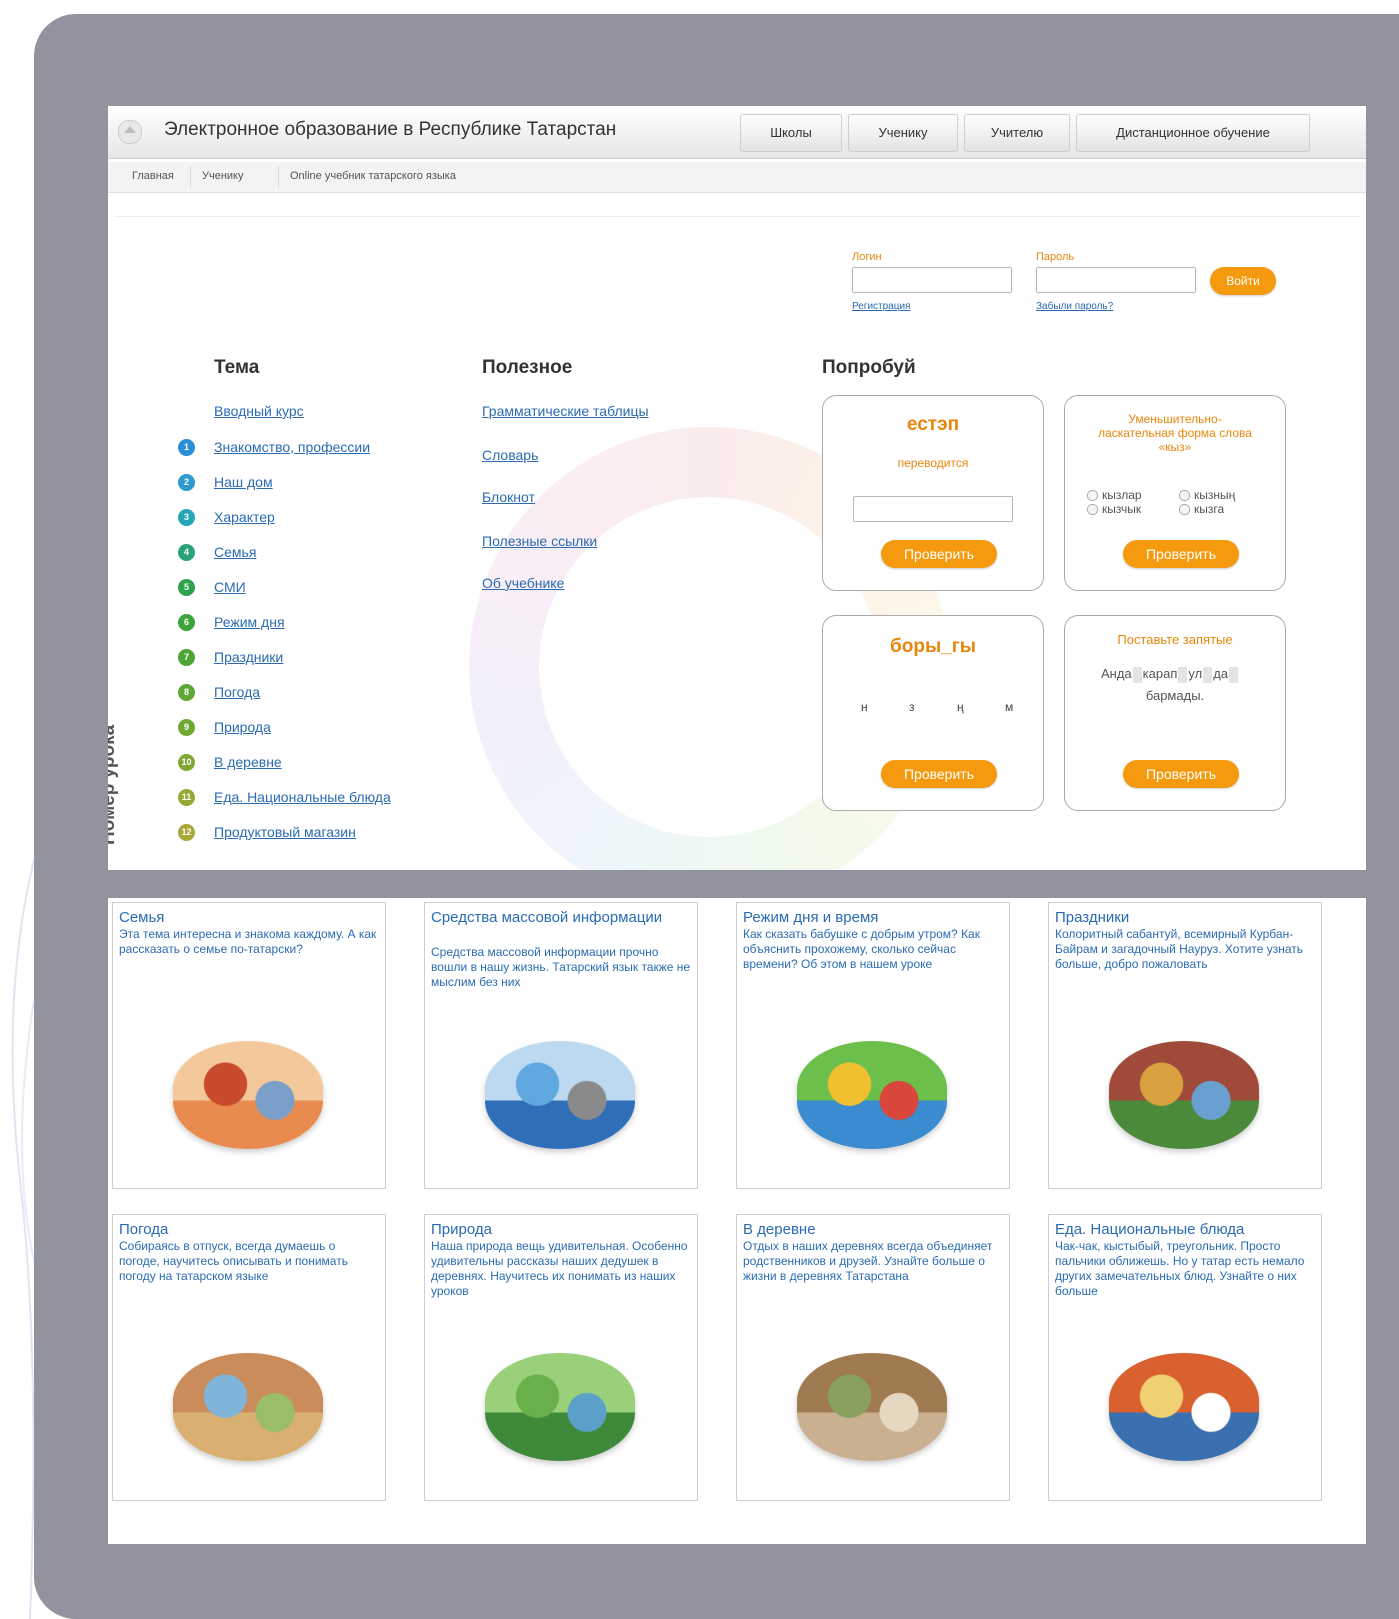 This screenshot has width=1399, height=1619. I want to click on nature-illustration, so click(560, 1407).